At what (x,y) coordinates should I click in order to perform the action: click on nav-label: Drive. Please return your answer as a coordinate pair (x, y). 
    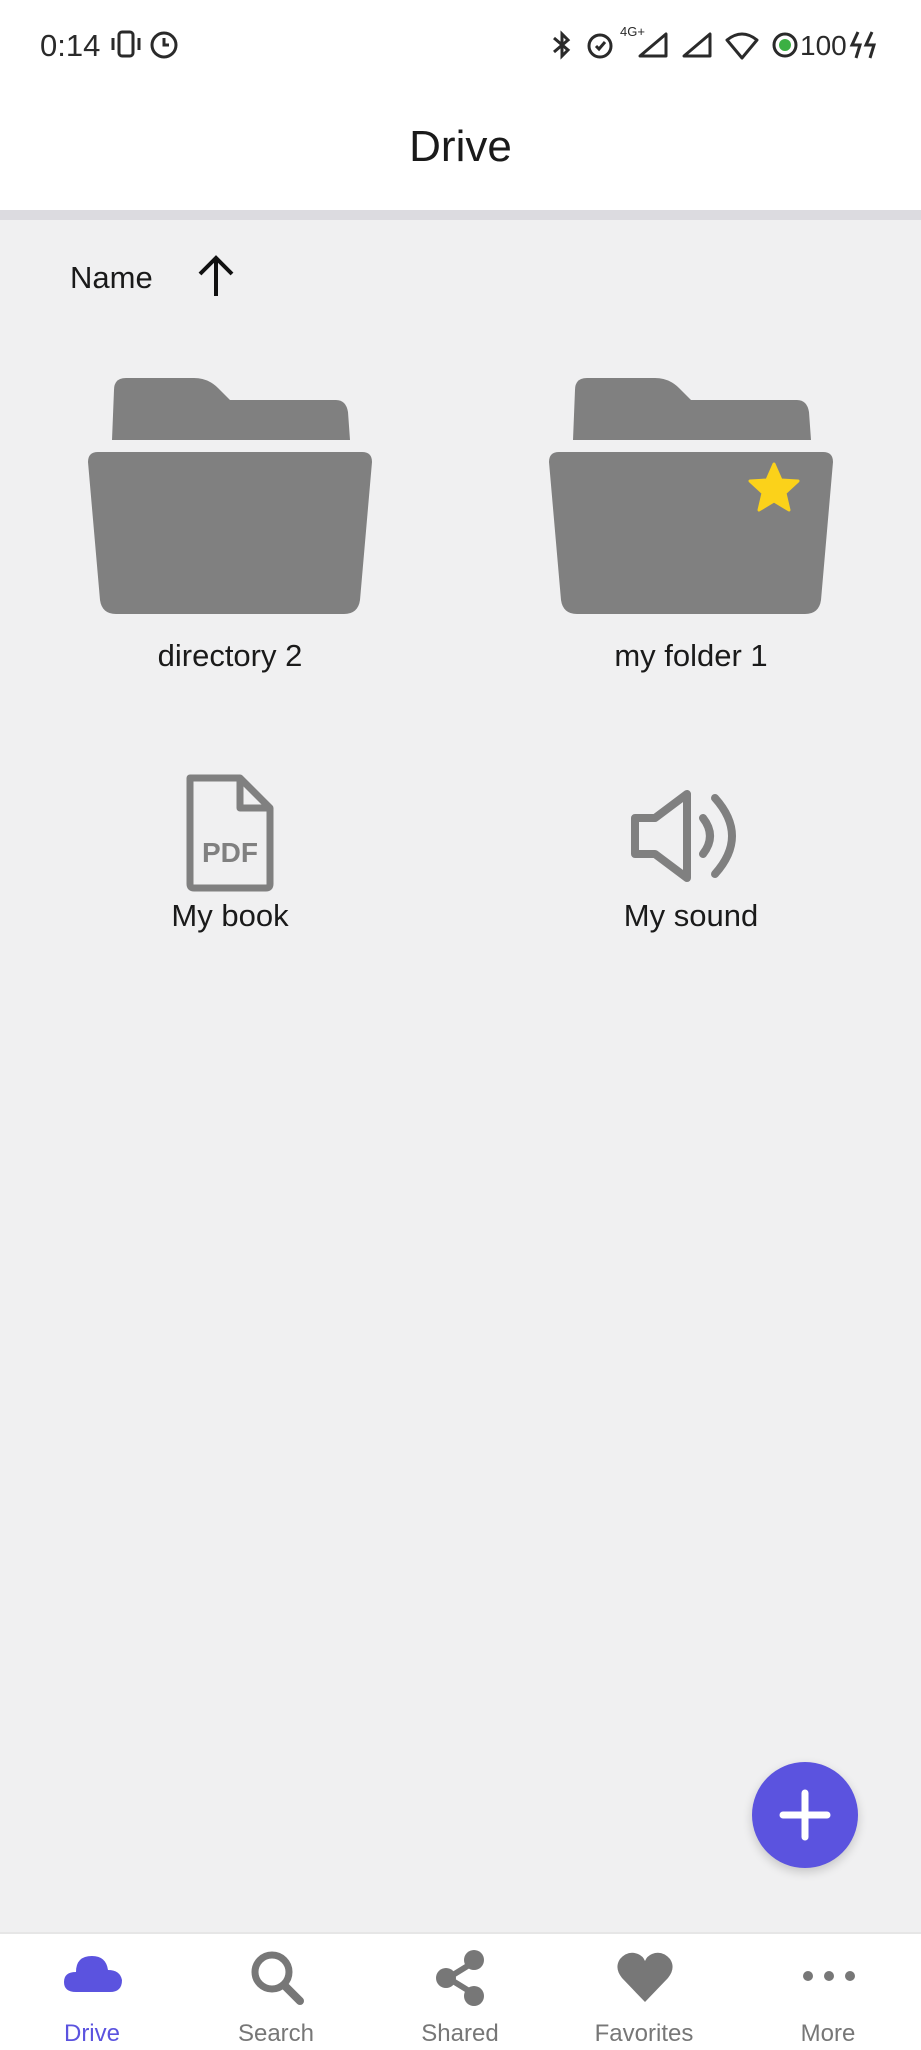
    Looking at the image, I should click on (91, 2033).